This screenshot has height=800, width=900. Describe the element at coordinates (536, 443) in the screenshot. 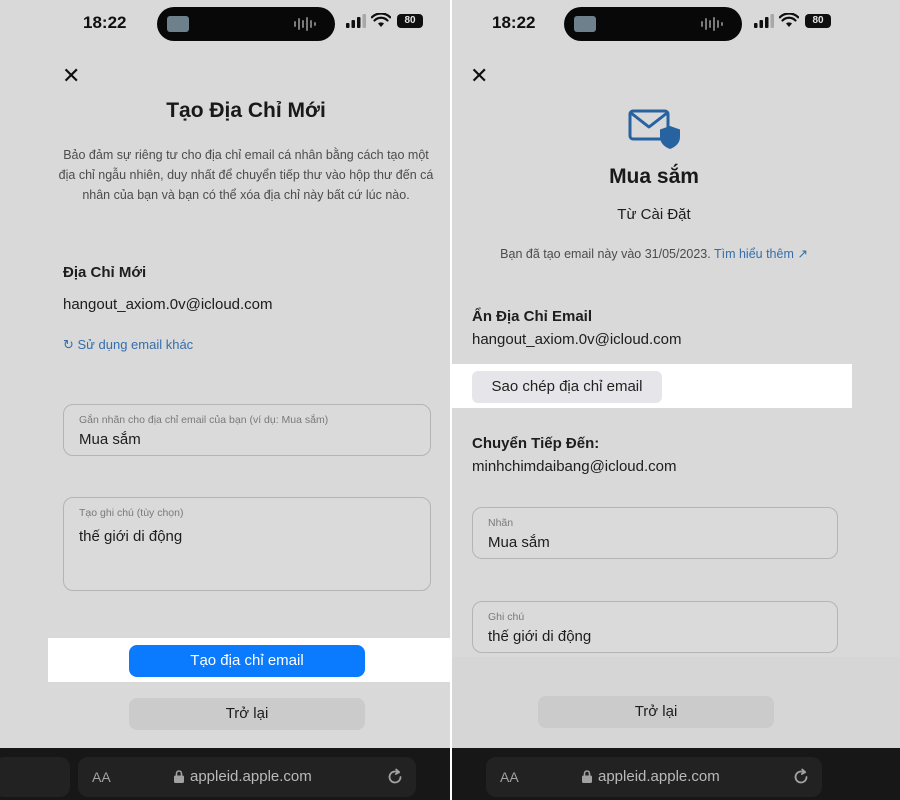

I see `forward-label: Chuyển Tiếp Đến:` at that location.